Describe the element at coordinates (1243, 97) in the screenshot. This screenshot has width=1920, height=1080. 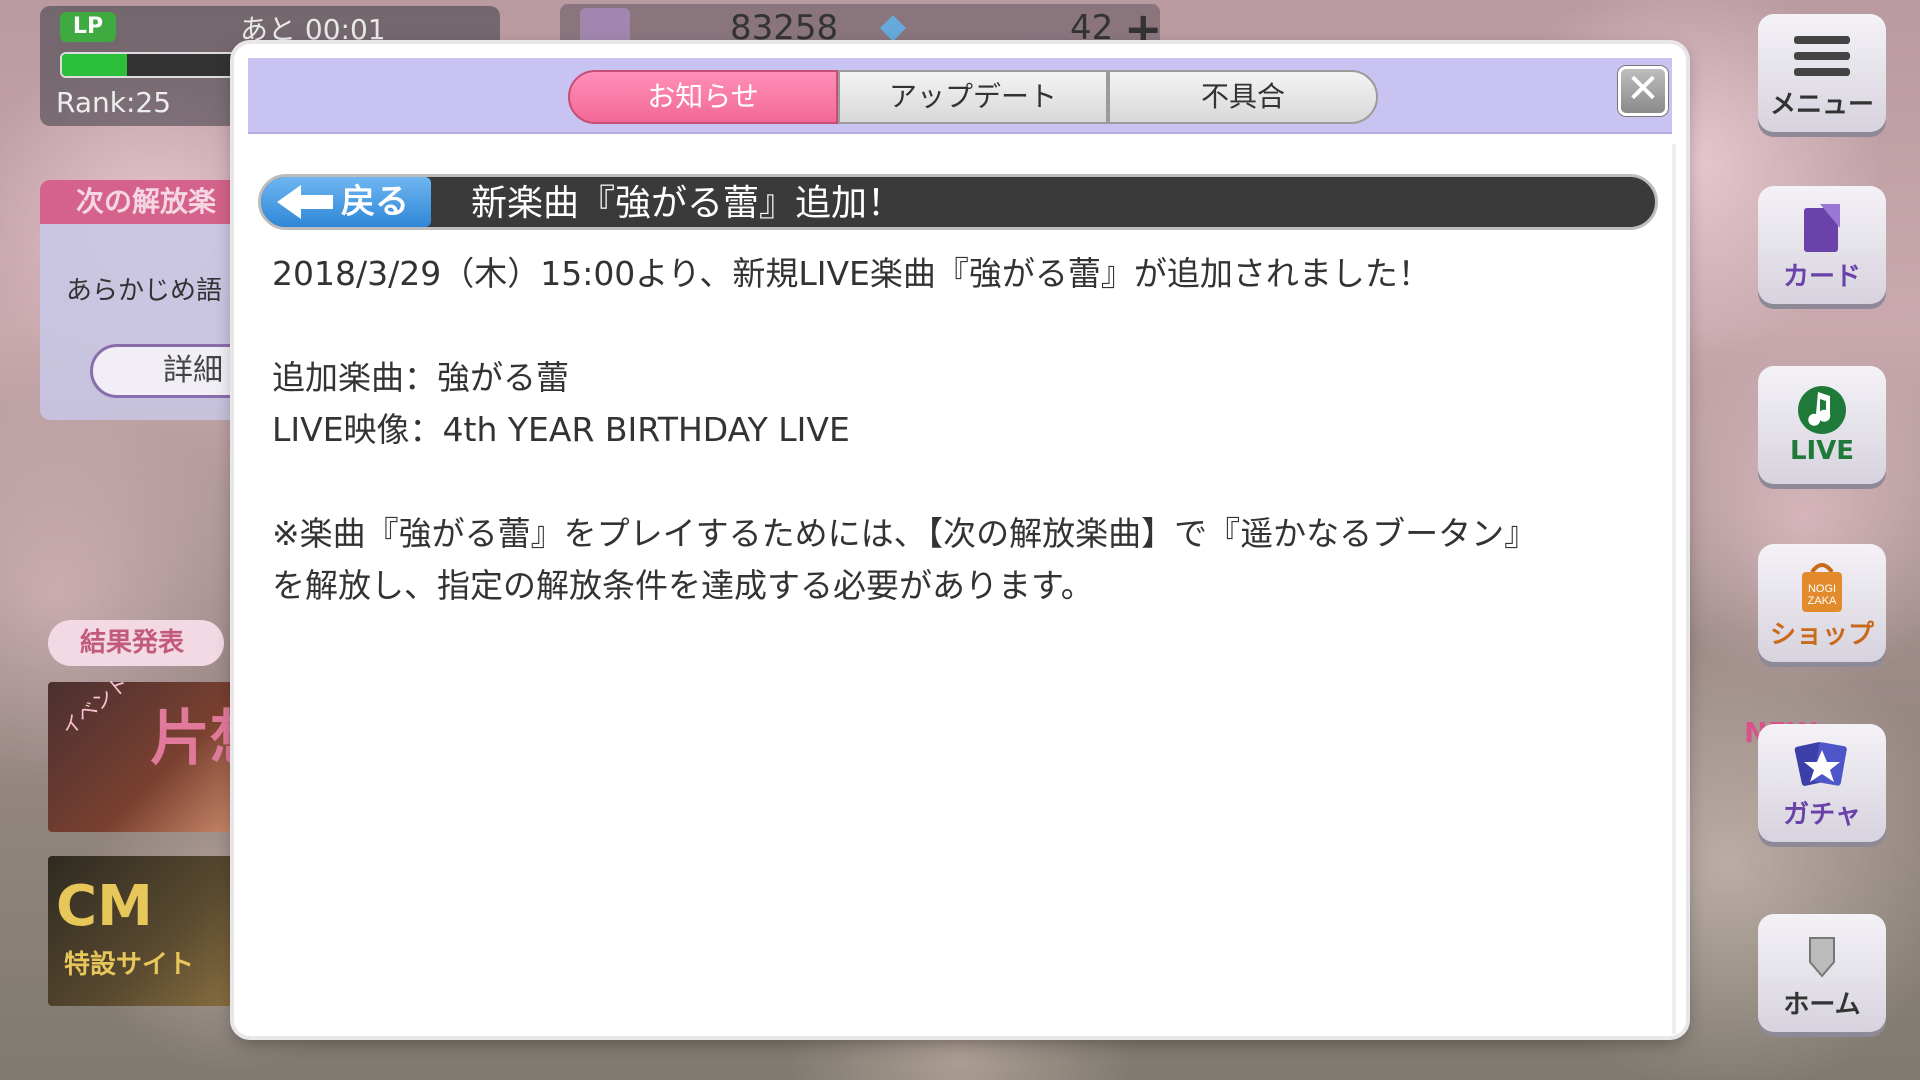
I see `tab-bugs: 不具合` at that location.